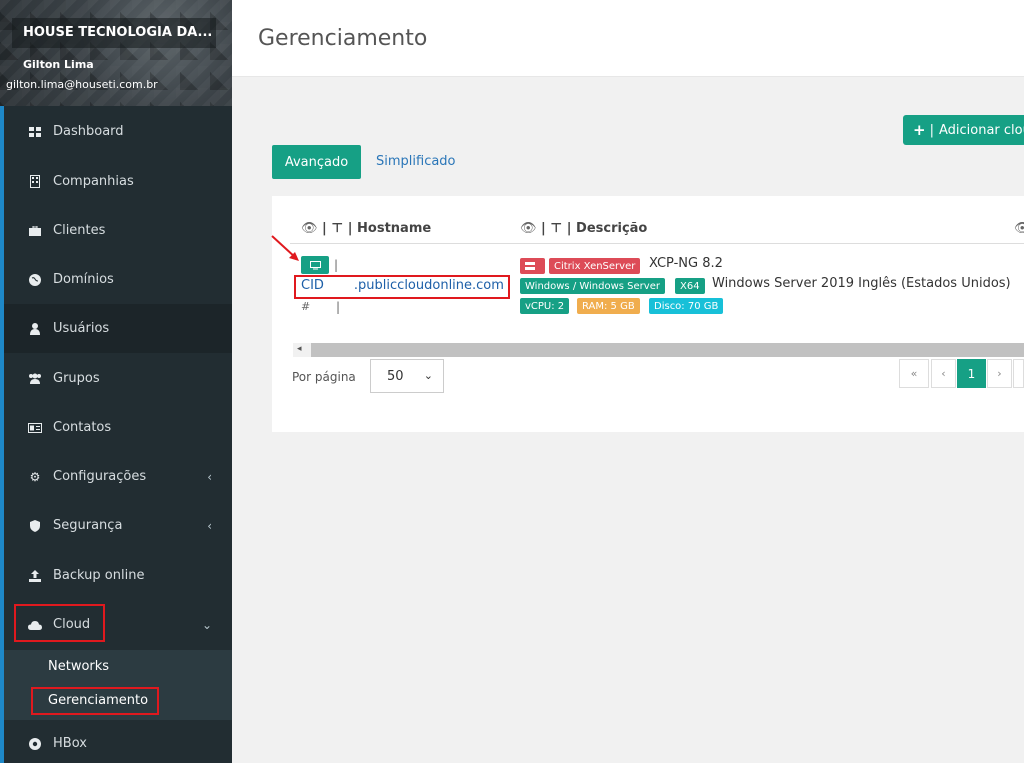  What do you see at coordinates (118, 378) in the screenshot?
I see `sidebar-item-grupos: Grupos` at bounding box center [118, 378].